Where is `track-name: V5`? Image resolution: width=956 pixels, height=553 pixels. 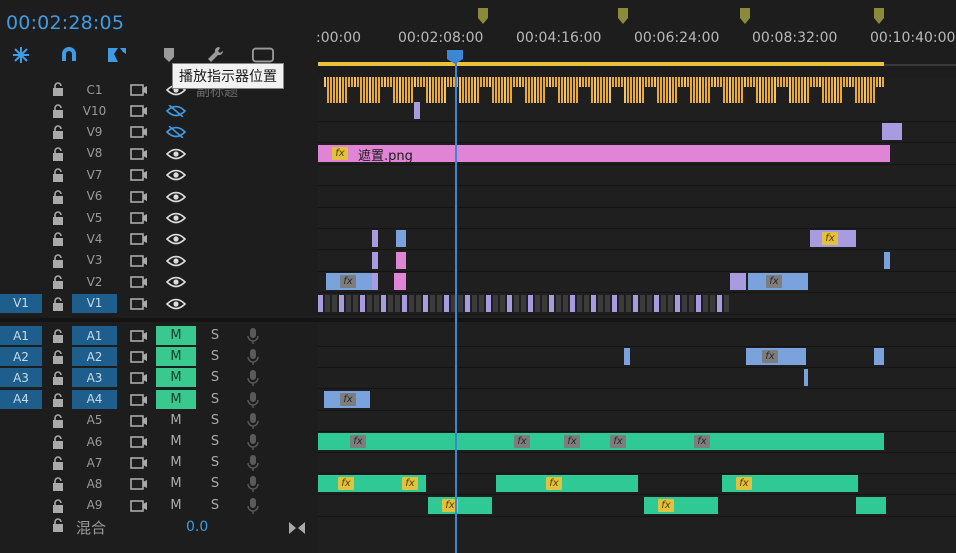 track-name: V5 is located at coordinates (94, 217).